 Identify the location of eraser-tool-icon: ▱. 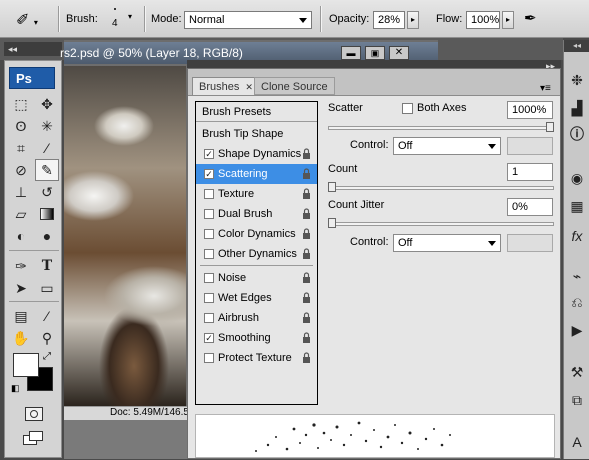
(21, 214).